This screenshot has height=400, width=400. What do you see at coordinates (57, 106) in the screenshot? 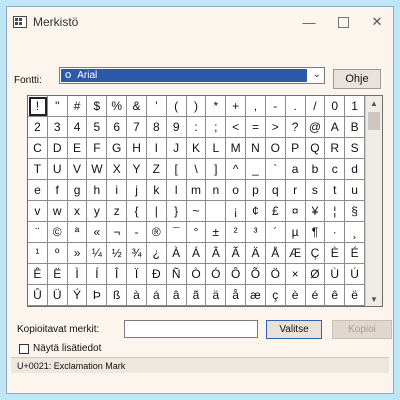
I see `character-cell: "` at bounding box center [57, 106].